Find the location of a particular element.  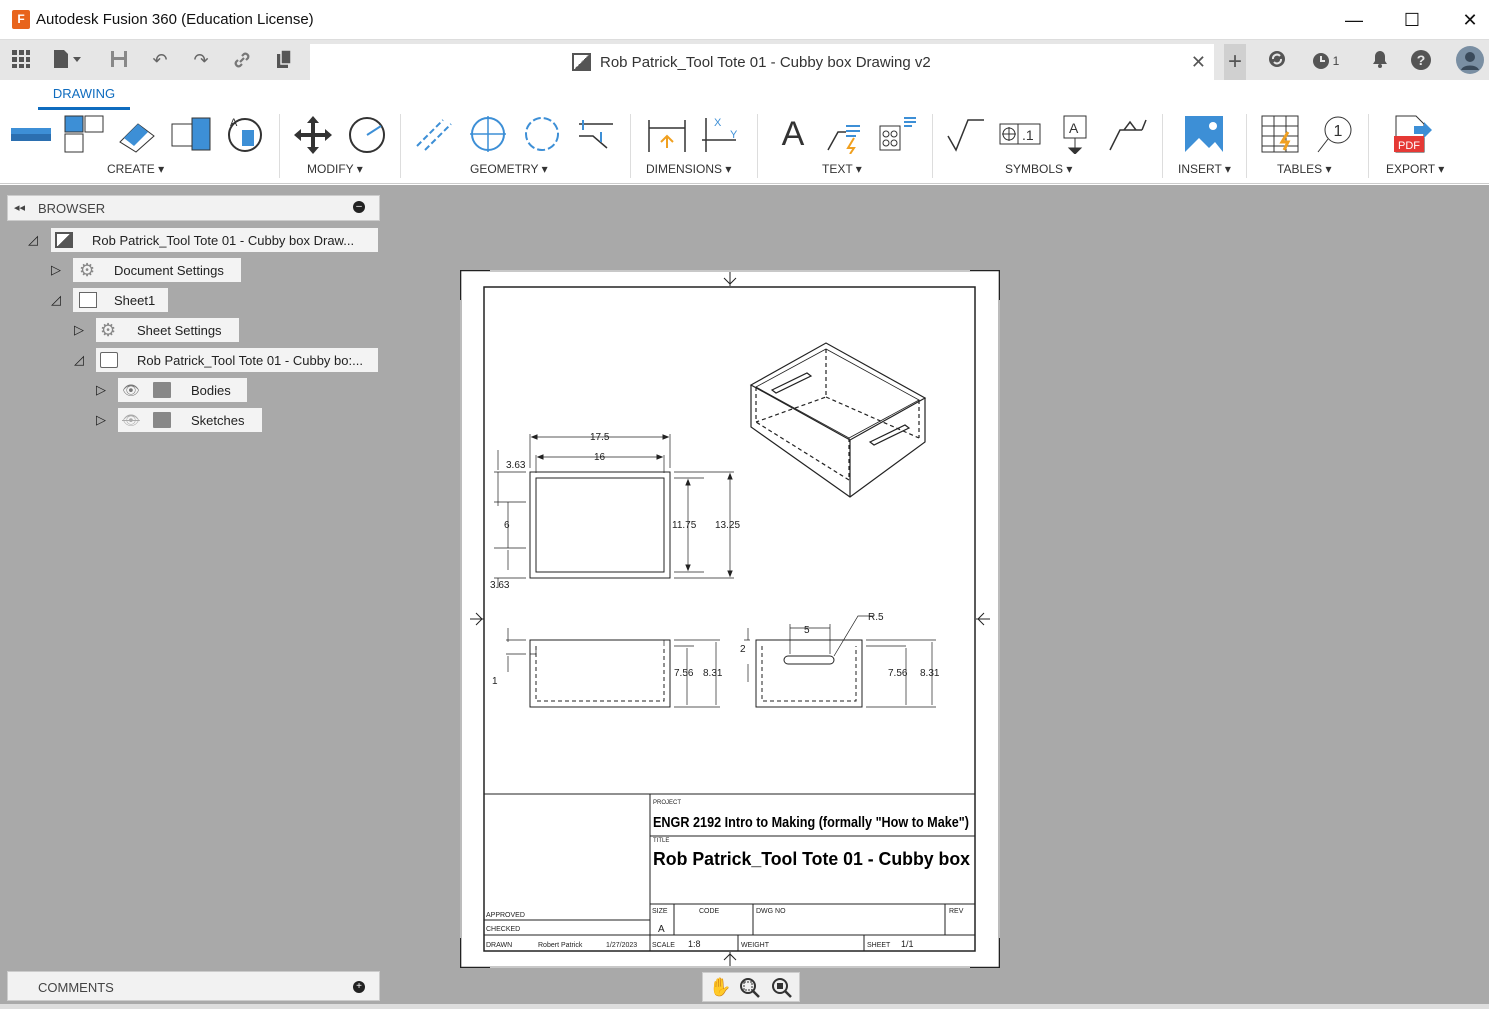

tree-label: Sheet Settings is located at coordinates (179, 330).